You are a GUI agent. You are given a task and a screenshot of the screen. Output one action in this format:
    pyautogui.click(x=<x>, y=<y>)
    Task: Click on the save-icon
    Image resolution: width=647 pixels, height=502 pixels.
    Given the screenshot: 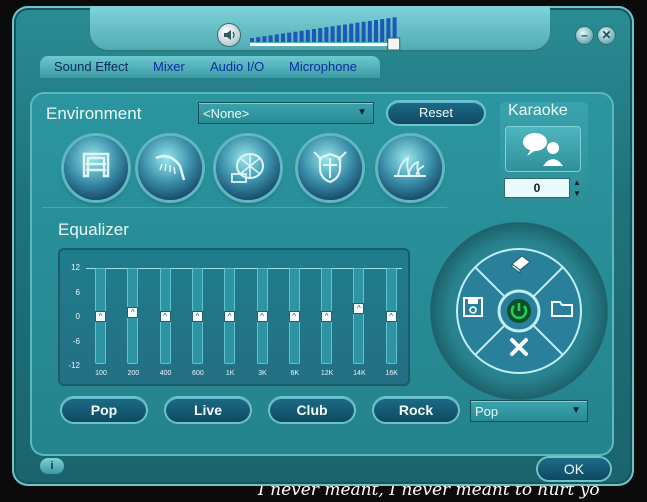 What is the action you would take?
    pyautogui.click(x=473, y=307)
    